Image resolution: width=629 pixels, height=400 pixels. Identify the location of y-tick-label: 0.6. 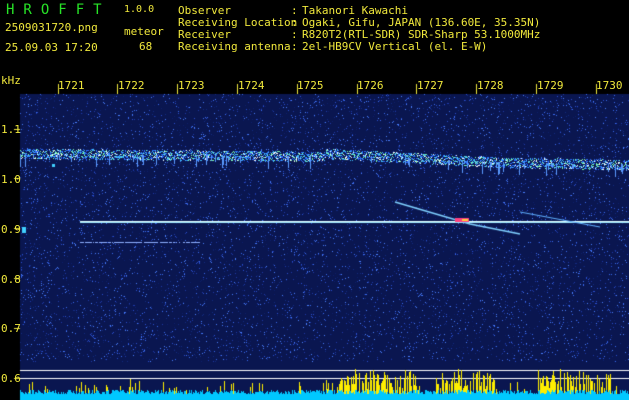
(11, 378).